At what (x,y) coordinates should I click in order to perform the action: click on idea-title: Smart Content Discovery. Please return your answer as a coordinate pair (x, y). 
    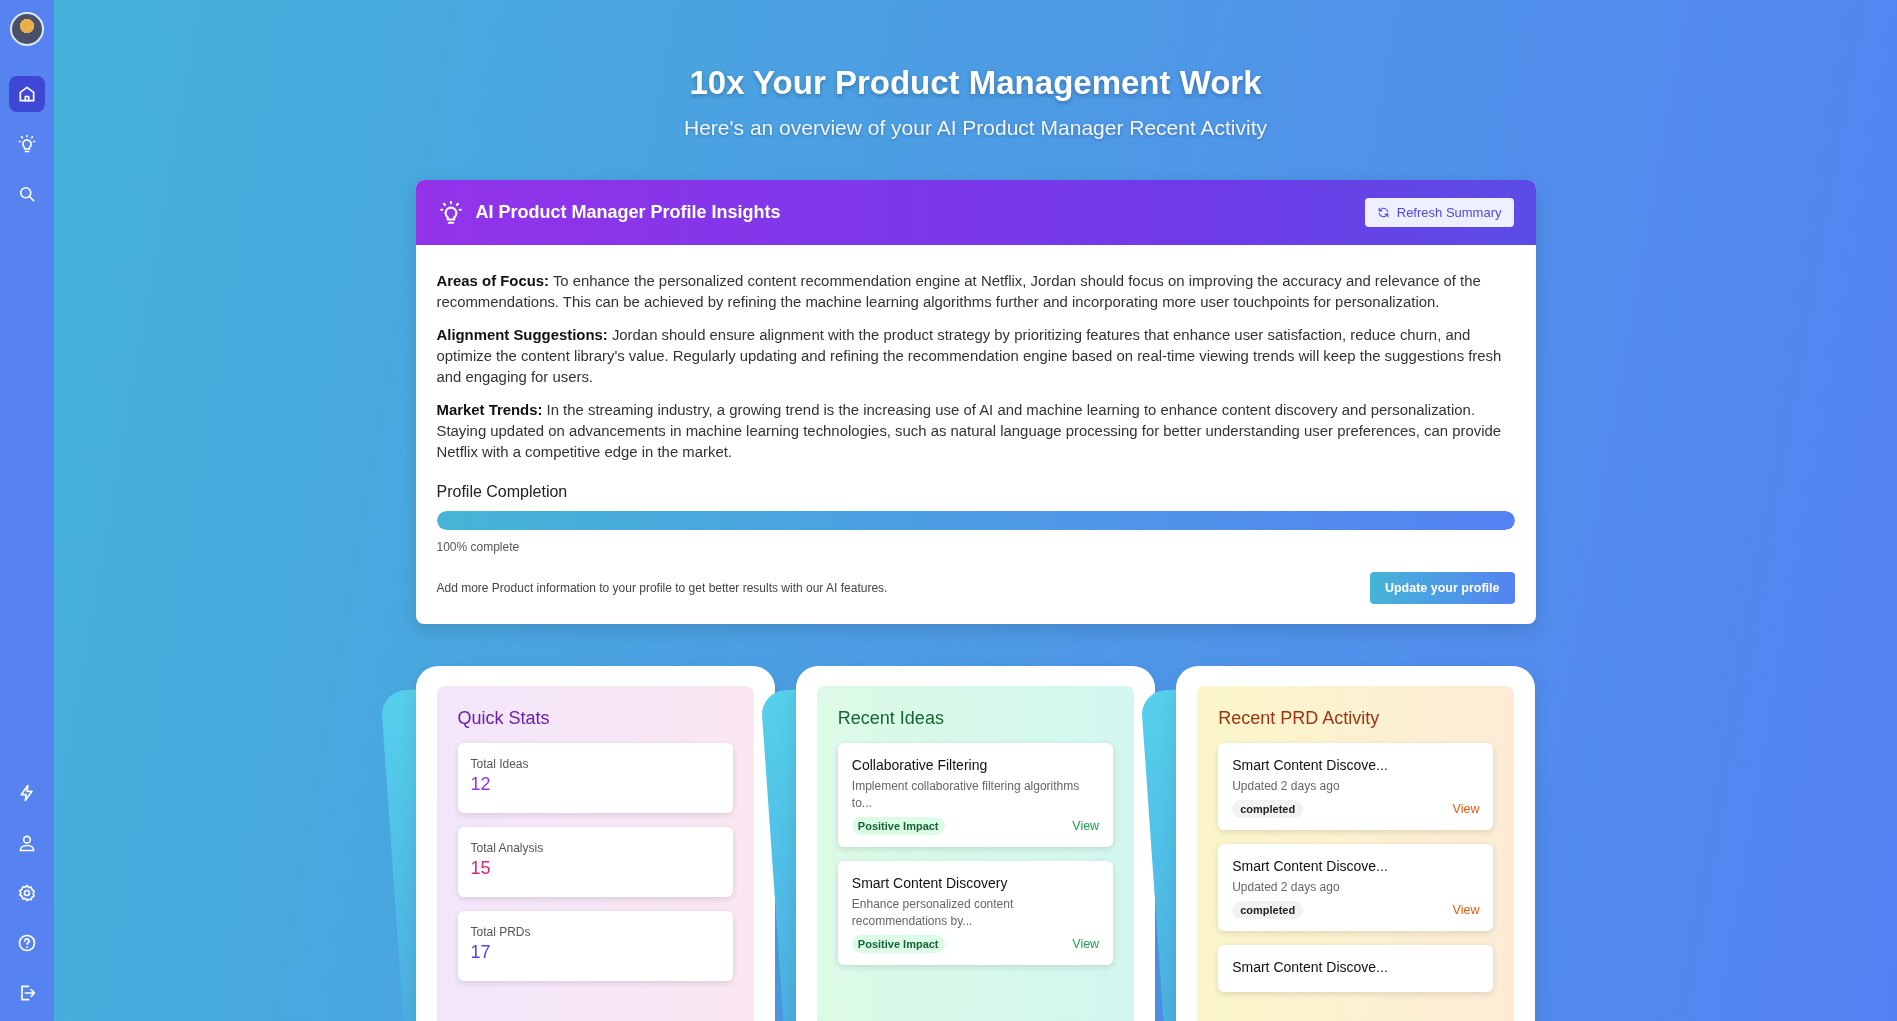
    Looking at the image, I should click on (930, 883).